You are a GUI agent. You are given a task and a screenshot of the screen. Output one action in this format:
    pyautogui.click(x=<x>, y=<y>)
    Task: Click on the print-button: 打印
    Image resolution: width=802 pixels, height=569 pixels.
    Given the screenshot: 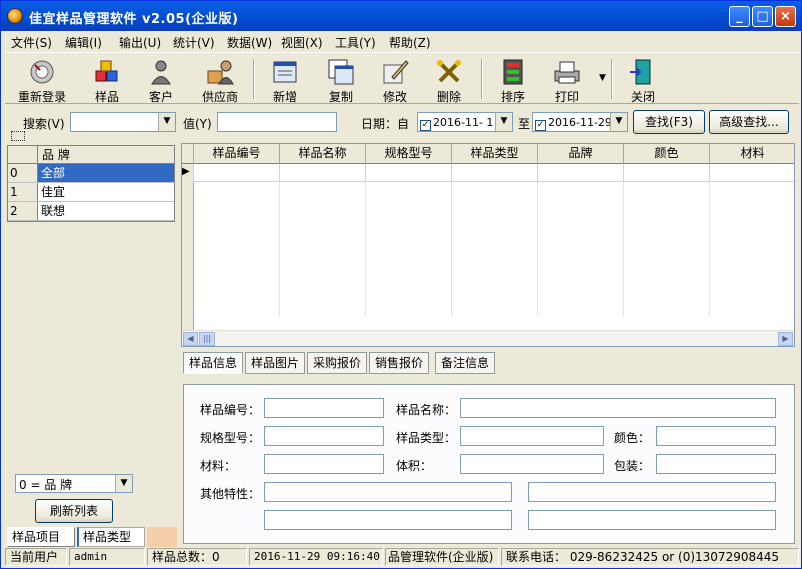 What is the action you would take?
    pyautogui.click(x=567, y=79)
    